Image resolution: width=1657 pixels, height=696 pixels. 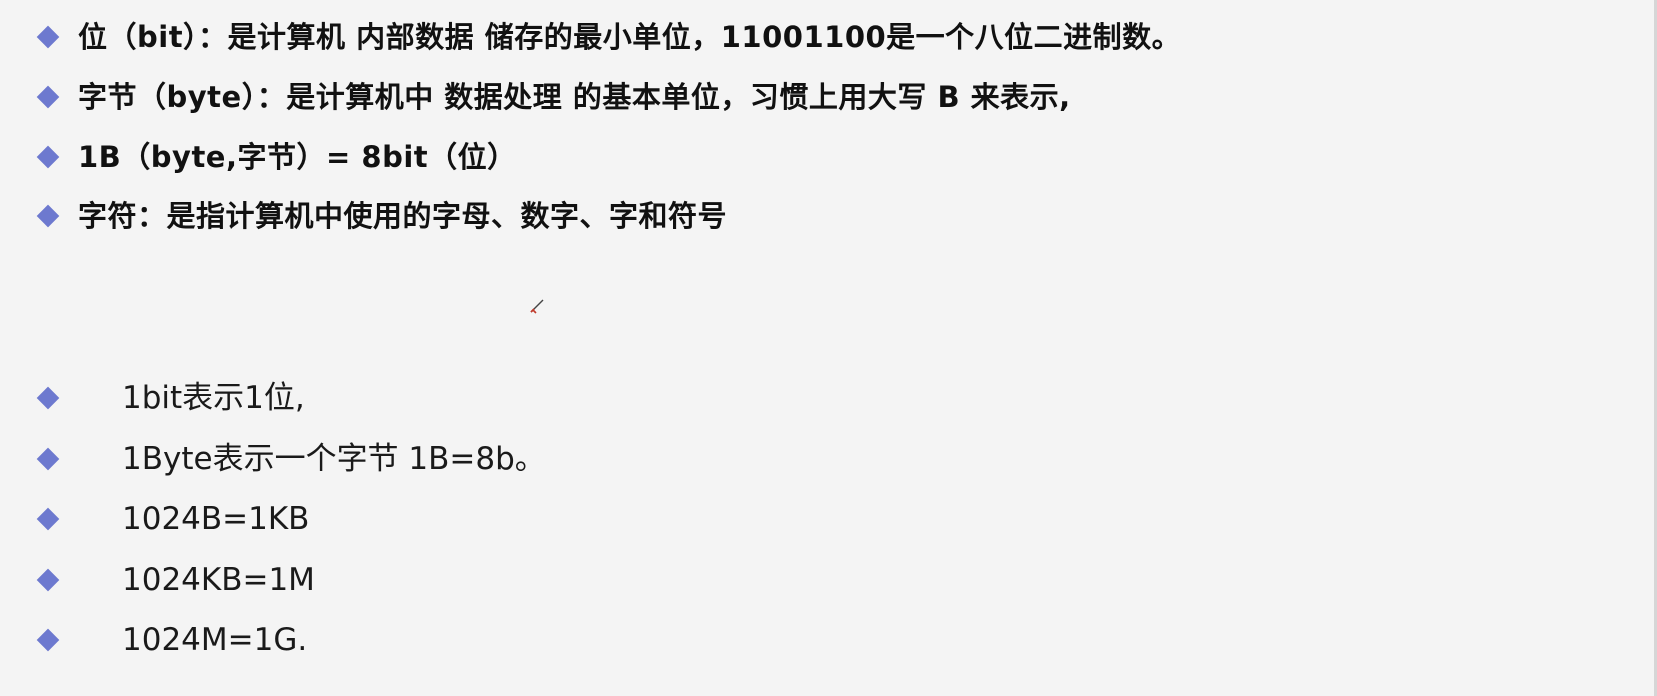 What do you see at coordinates (213, 398) in the screenshot?
I see `bullet-text: 1bit表示1位,` at bounding box center [213, 398].